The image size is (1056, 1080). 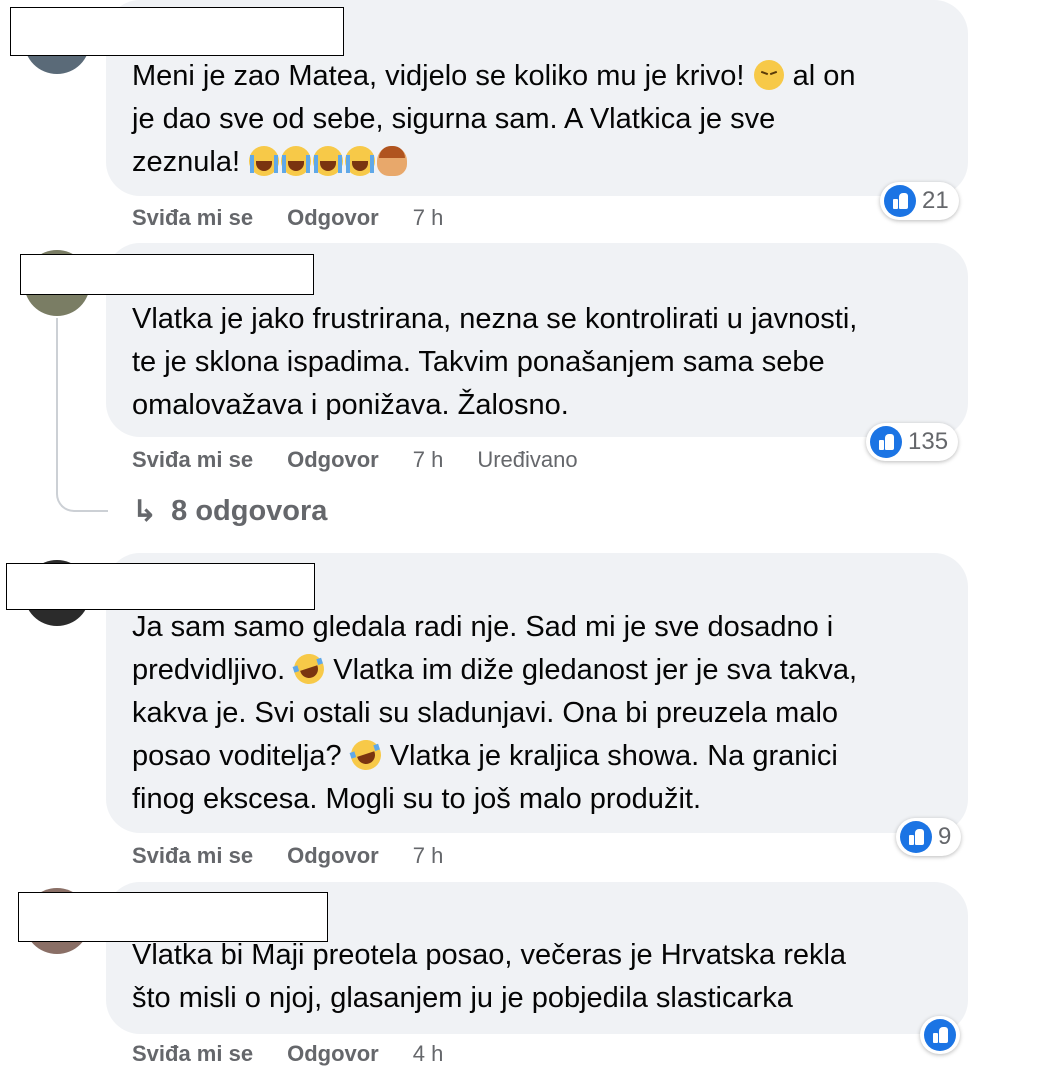 I want to click on reaction-count, so click(x=940, y=1035).